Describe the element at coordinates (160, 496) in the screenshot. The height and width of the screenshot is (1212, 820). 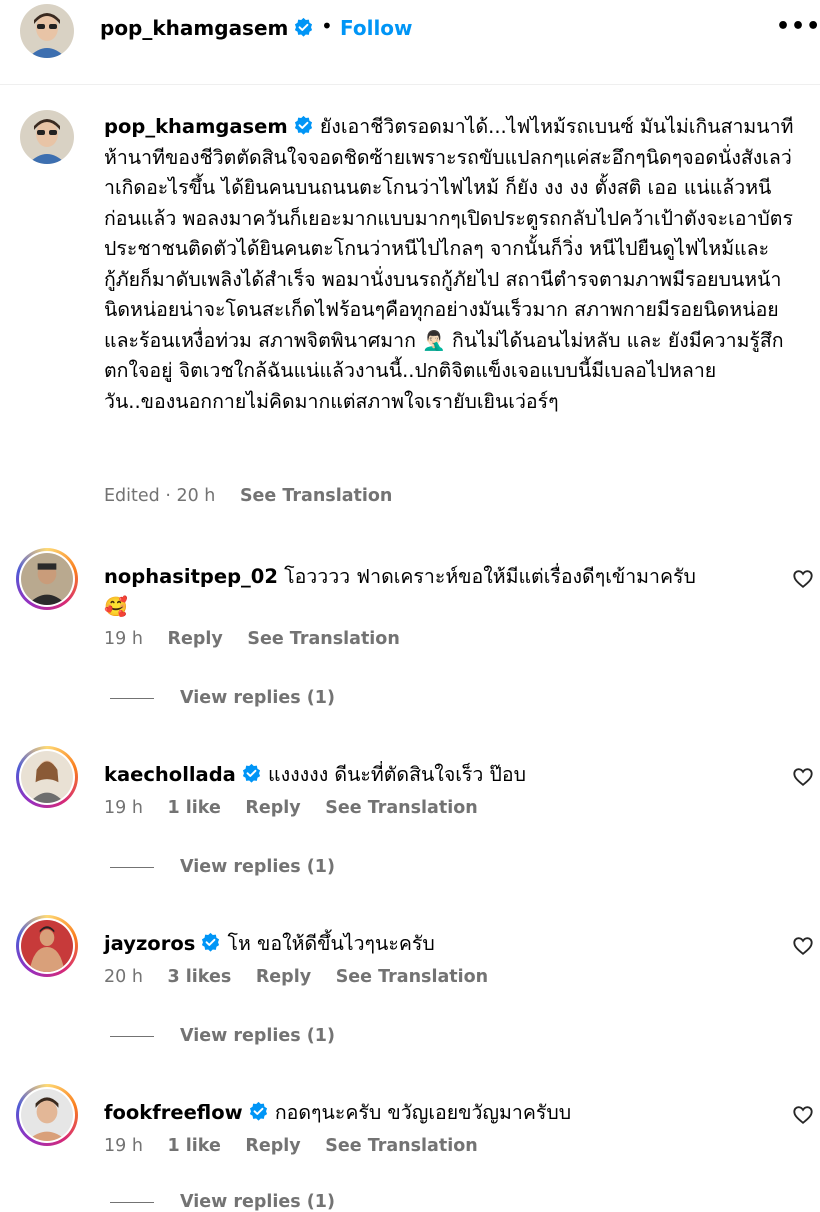
I see `edited-timestamp: Edited · 20 h` at that location.